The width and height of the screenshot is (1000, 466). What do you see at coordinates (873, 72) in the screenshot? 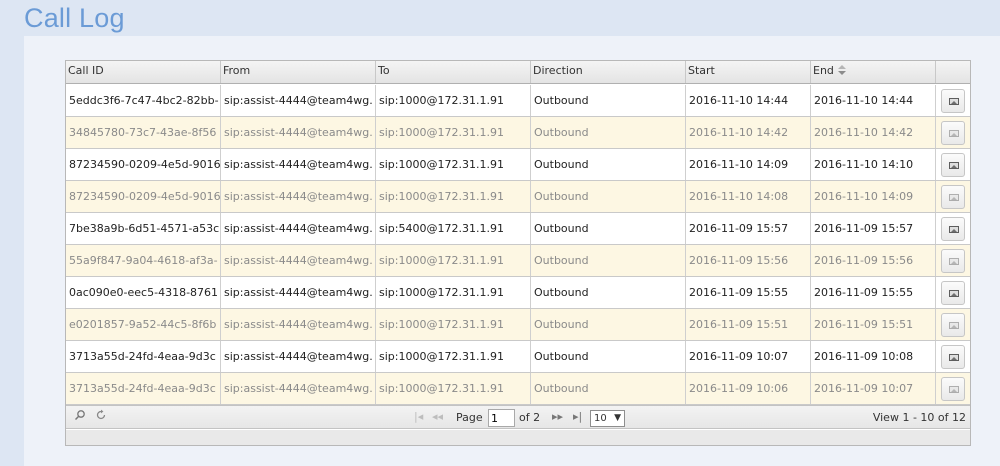
I see `column-header-end: End` at bounding box center [873, 72].